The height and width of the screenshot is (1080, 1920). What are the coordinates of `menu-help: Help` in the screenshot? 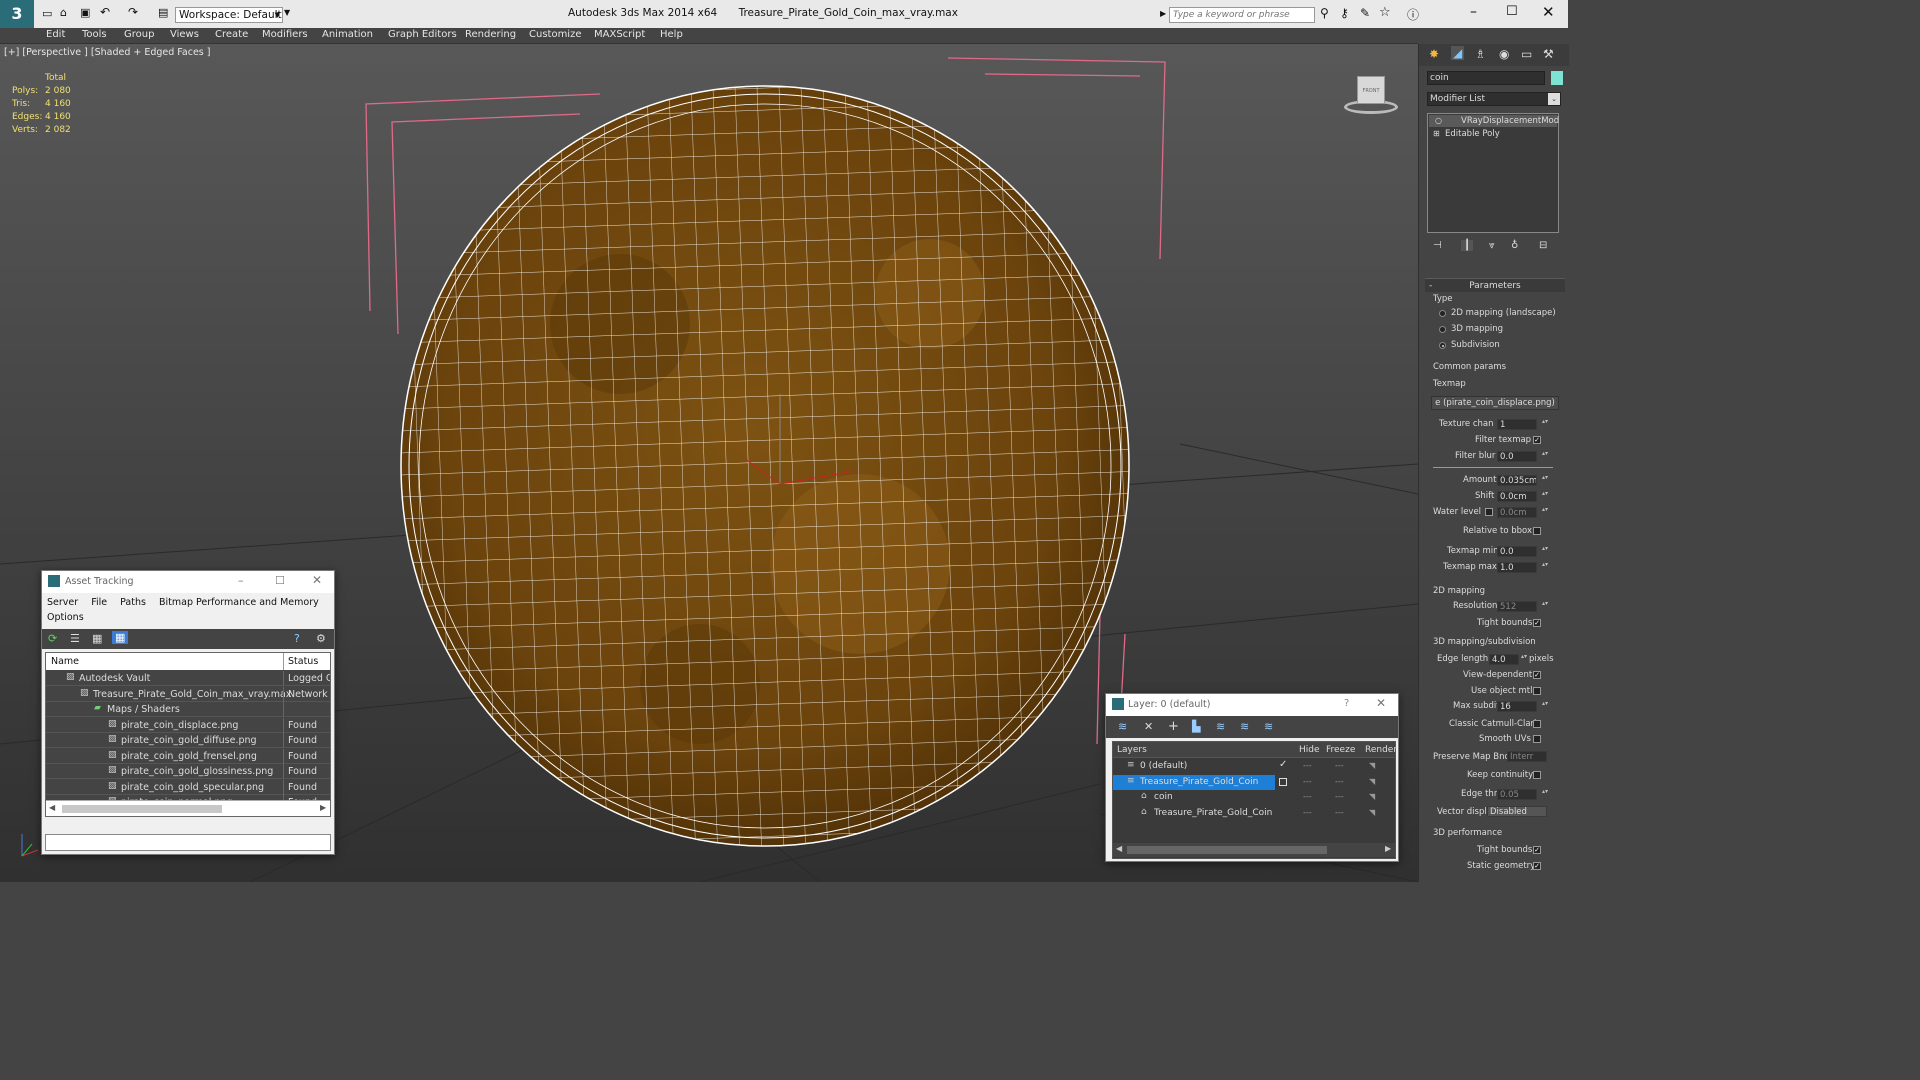 It's located at (671, 34).